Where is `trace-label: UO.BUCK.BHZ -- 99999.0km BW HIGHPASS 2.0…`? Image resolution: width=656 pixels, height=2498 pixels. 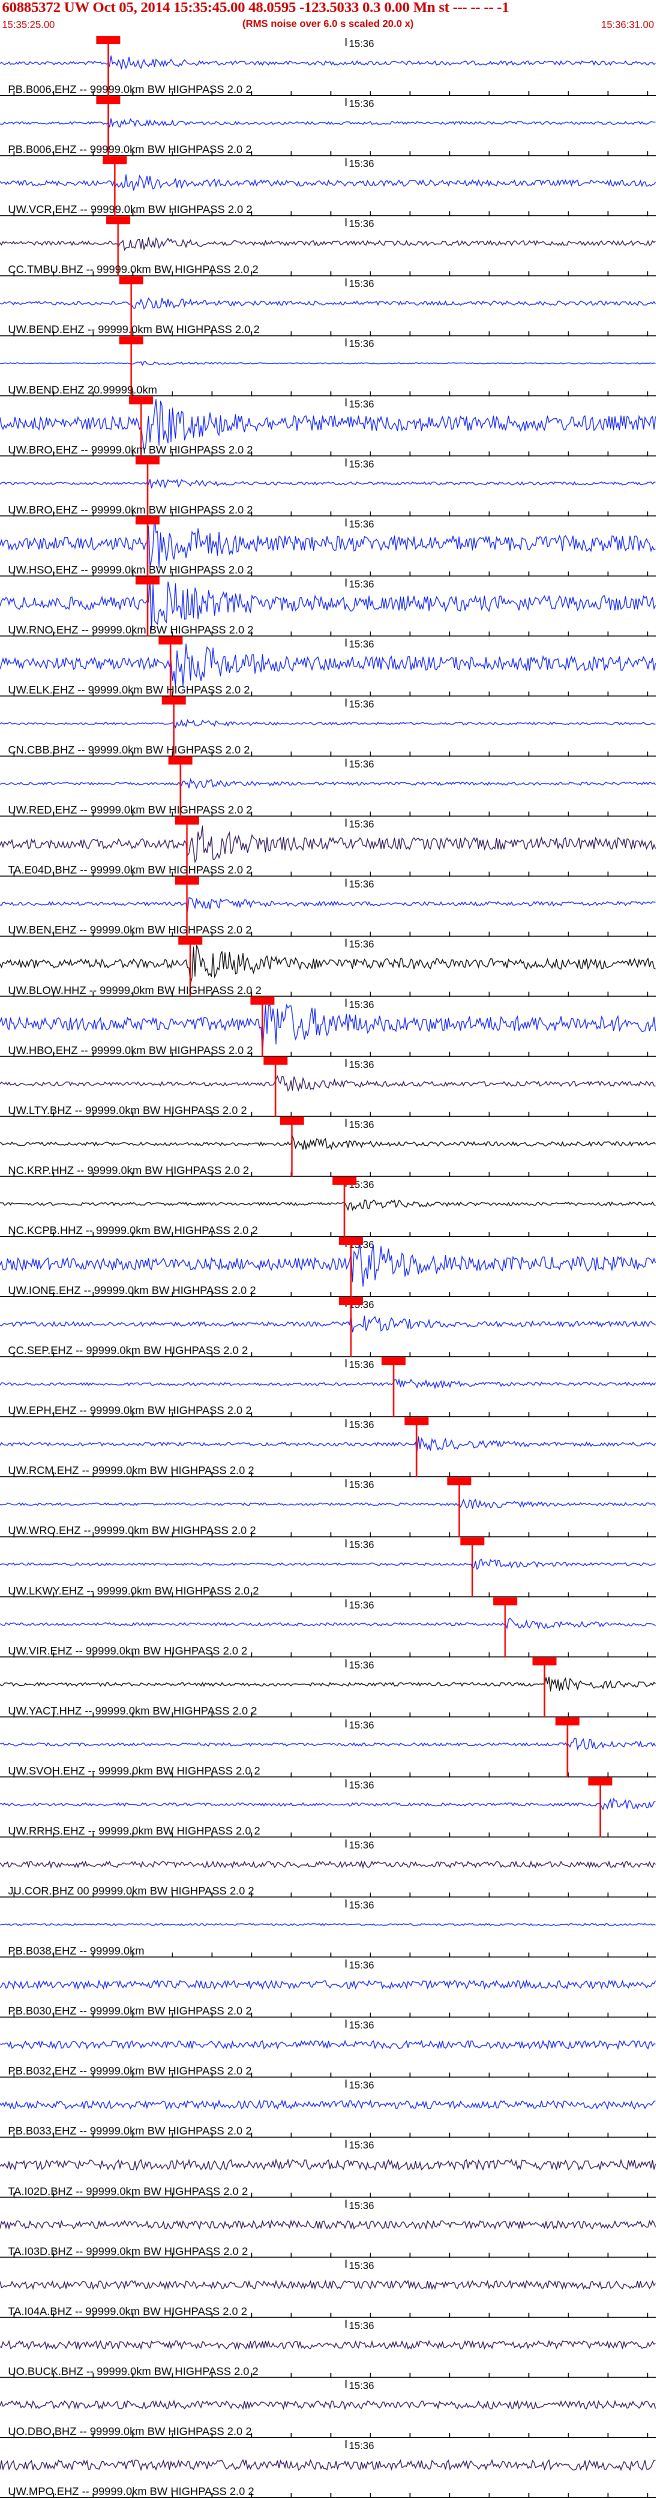 trace-label: UO.BUCK.BHZ -- 99999.0km BW HIGHPASS 2.0… is located at coordinates (133, 2372).